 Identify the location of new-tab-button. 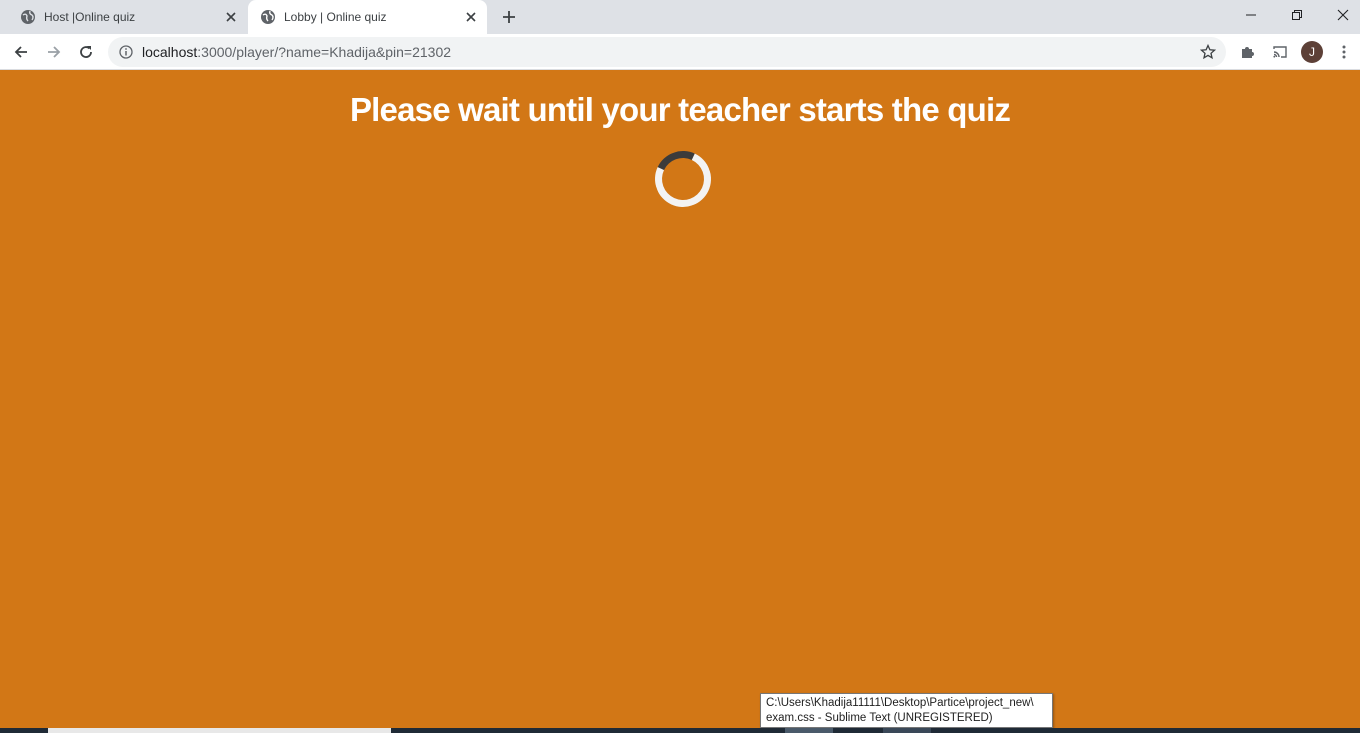
(509, 17).